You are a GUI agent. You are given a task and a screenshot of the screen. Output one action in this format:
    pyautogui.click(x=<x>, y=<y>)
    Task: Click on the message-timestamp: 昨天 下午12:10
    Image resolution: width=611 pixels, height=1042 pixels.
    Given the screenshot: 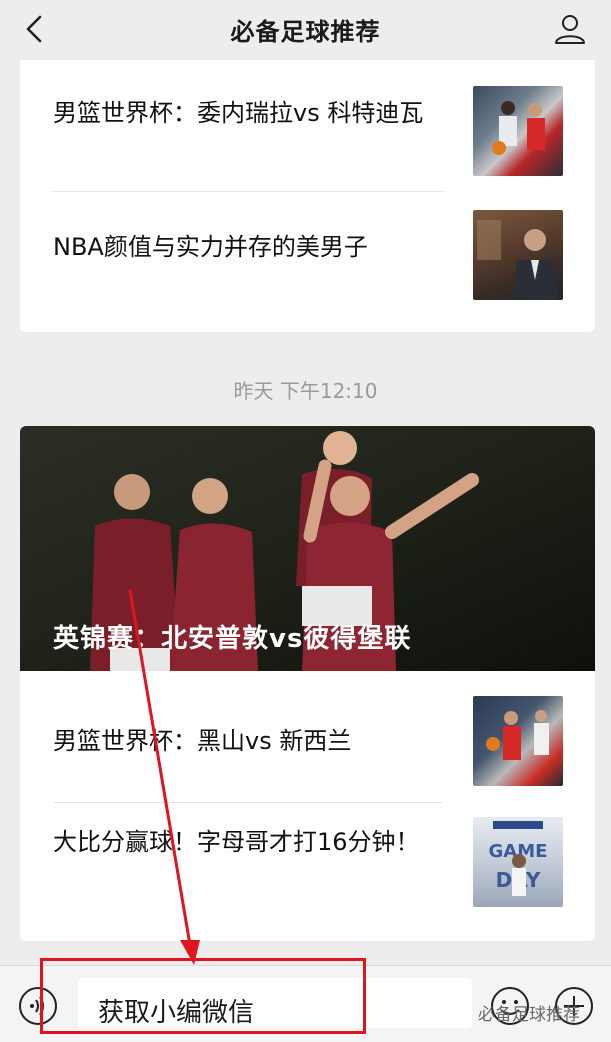 What is the action you would take?
    pyautogui.click(x=305, y=391)
    